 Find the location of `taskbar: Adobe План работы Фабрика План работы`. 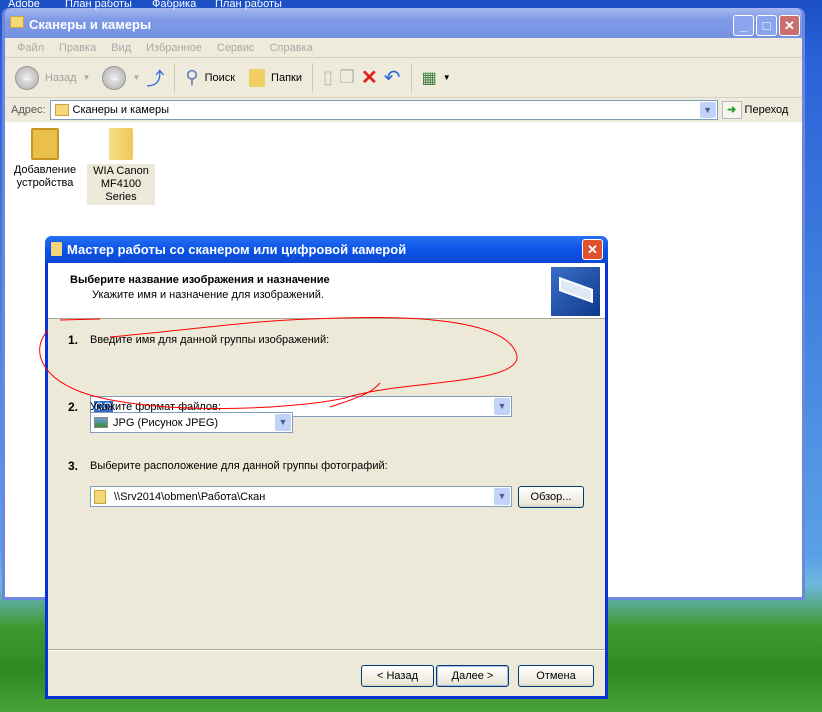

taskbar: Adobe План работы Фабрика План работы is located at coordinates (165, 6).